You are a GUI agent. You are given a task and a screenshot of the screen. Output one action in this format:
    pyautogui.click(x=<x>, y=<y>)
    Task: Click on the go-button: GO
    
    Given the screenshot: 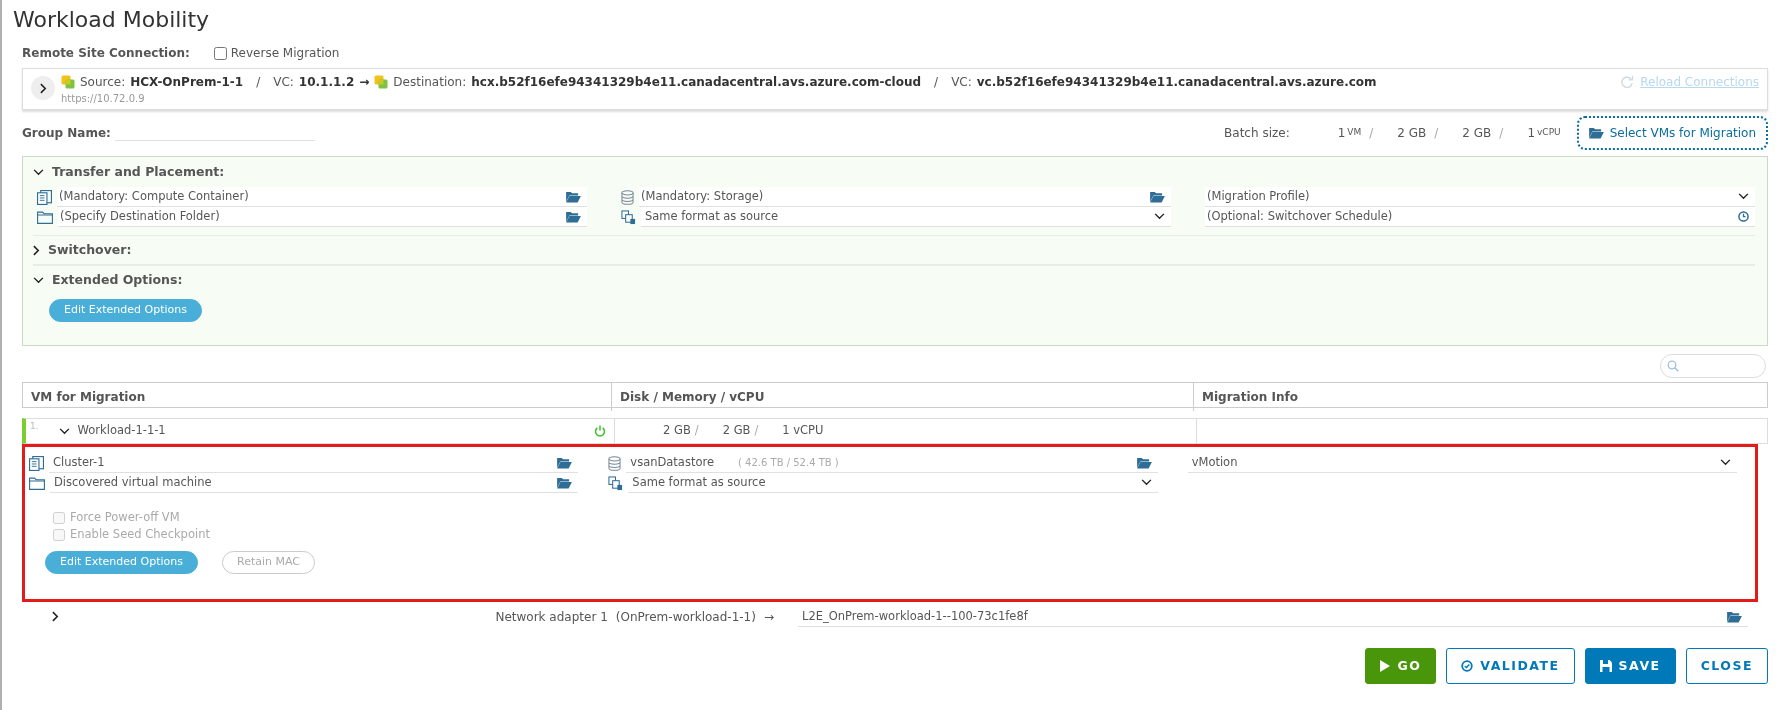 What is the action you would take?
    pyautogui.click(x=1401, y=666)
    